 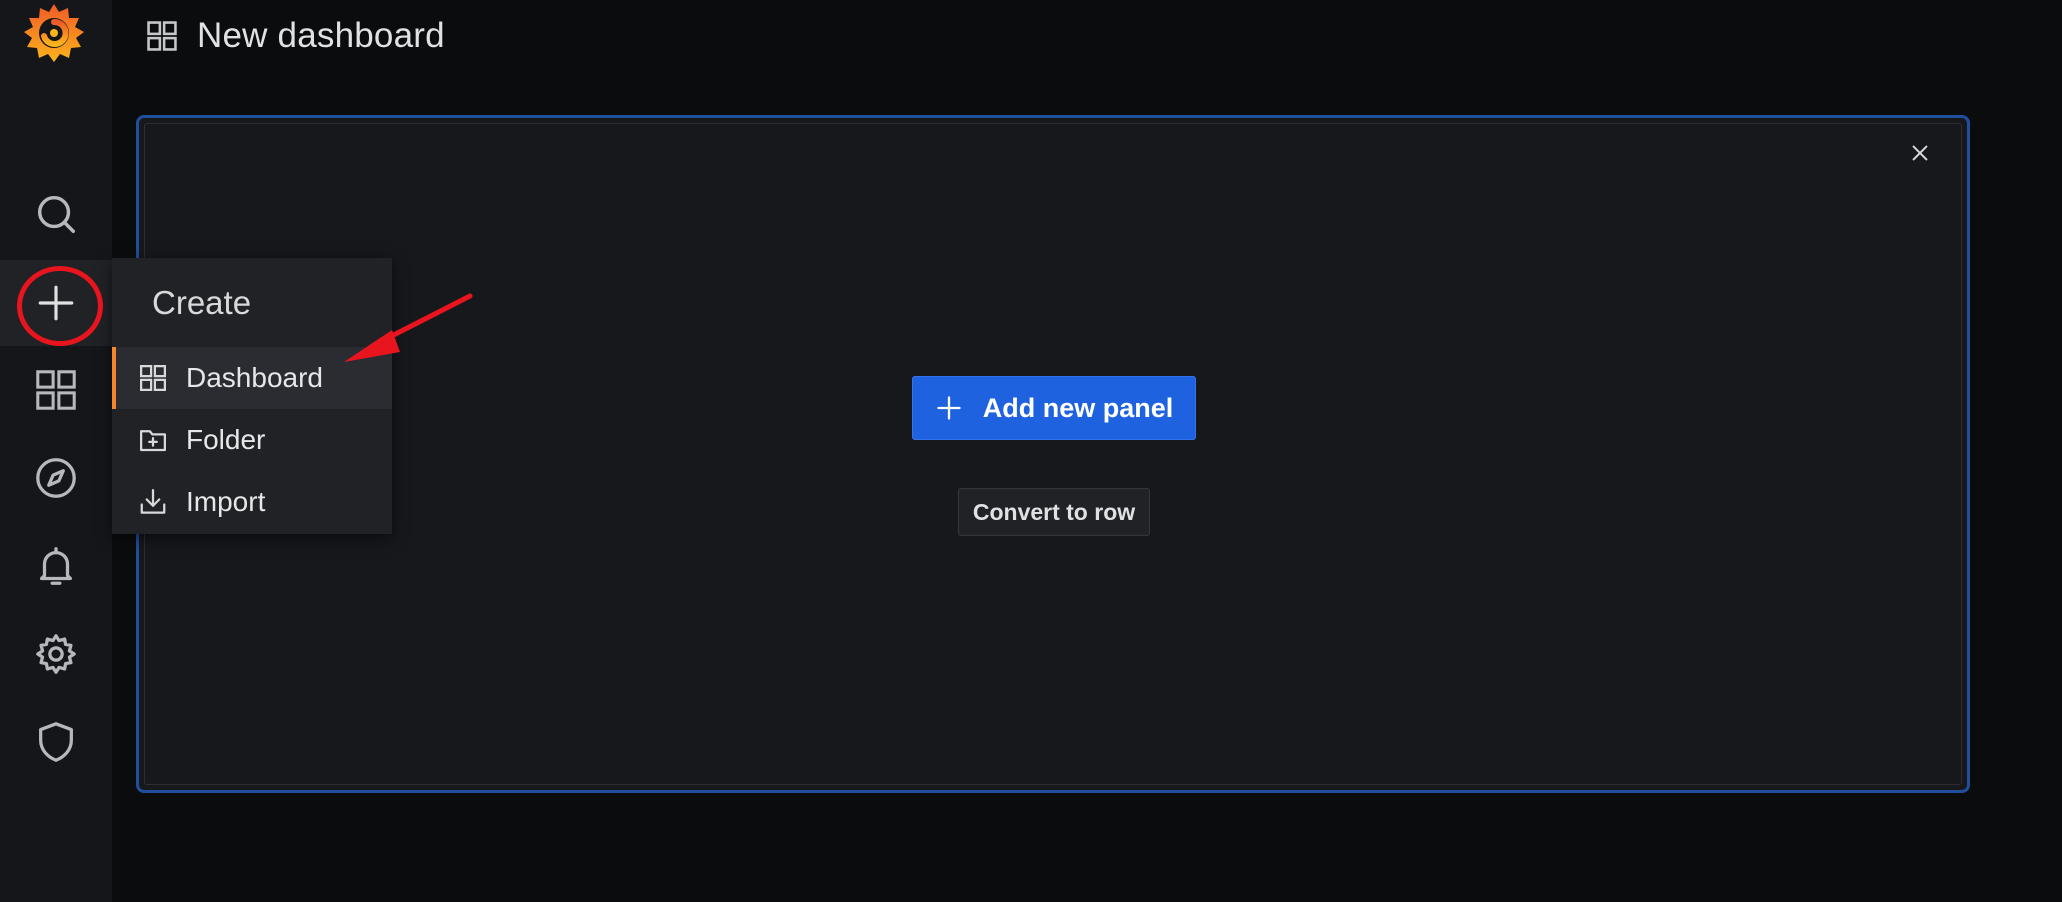 I want to click on sidebar-item-alerting, so click(x=56, y=566).